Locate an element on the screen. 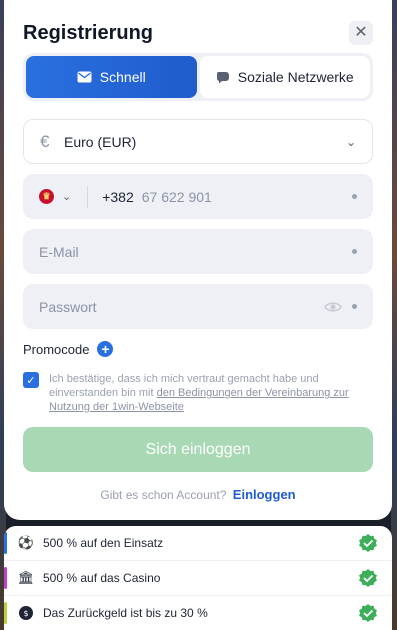  password-field: Passwort is located at coordinates (198, 306).